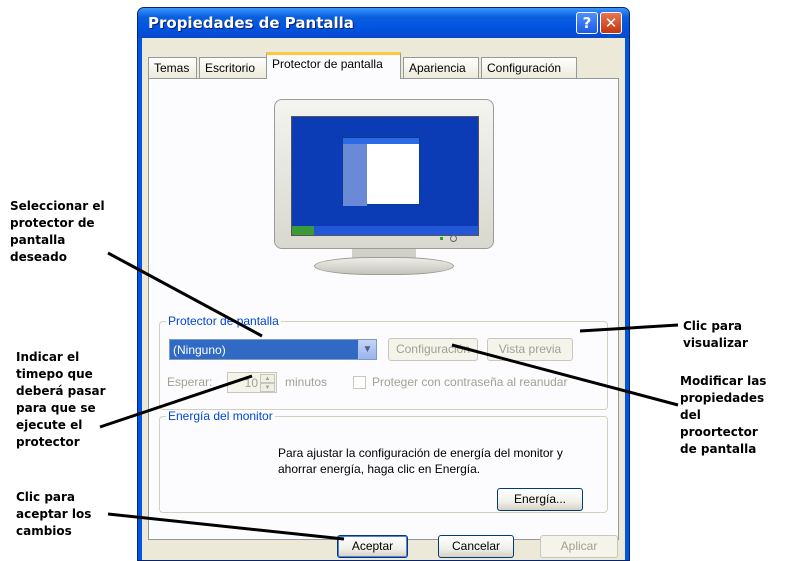 The image size is (801, 561). I want to click on preview-taskbar, so click(385, 230).